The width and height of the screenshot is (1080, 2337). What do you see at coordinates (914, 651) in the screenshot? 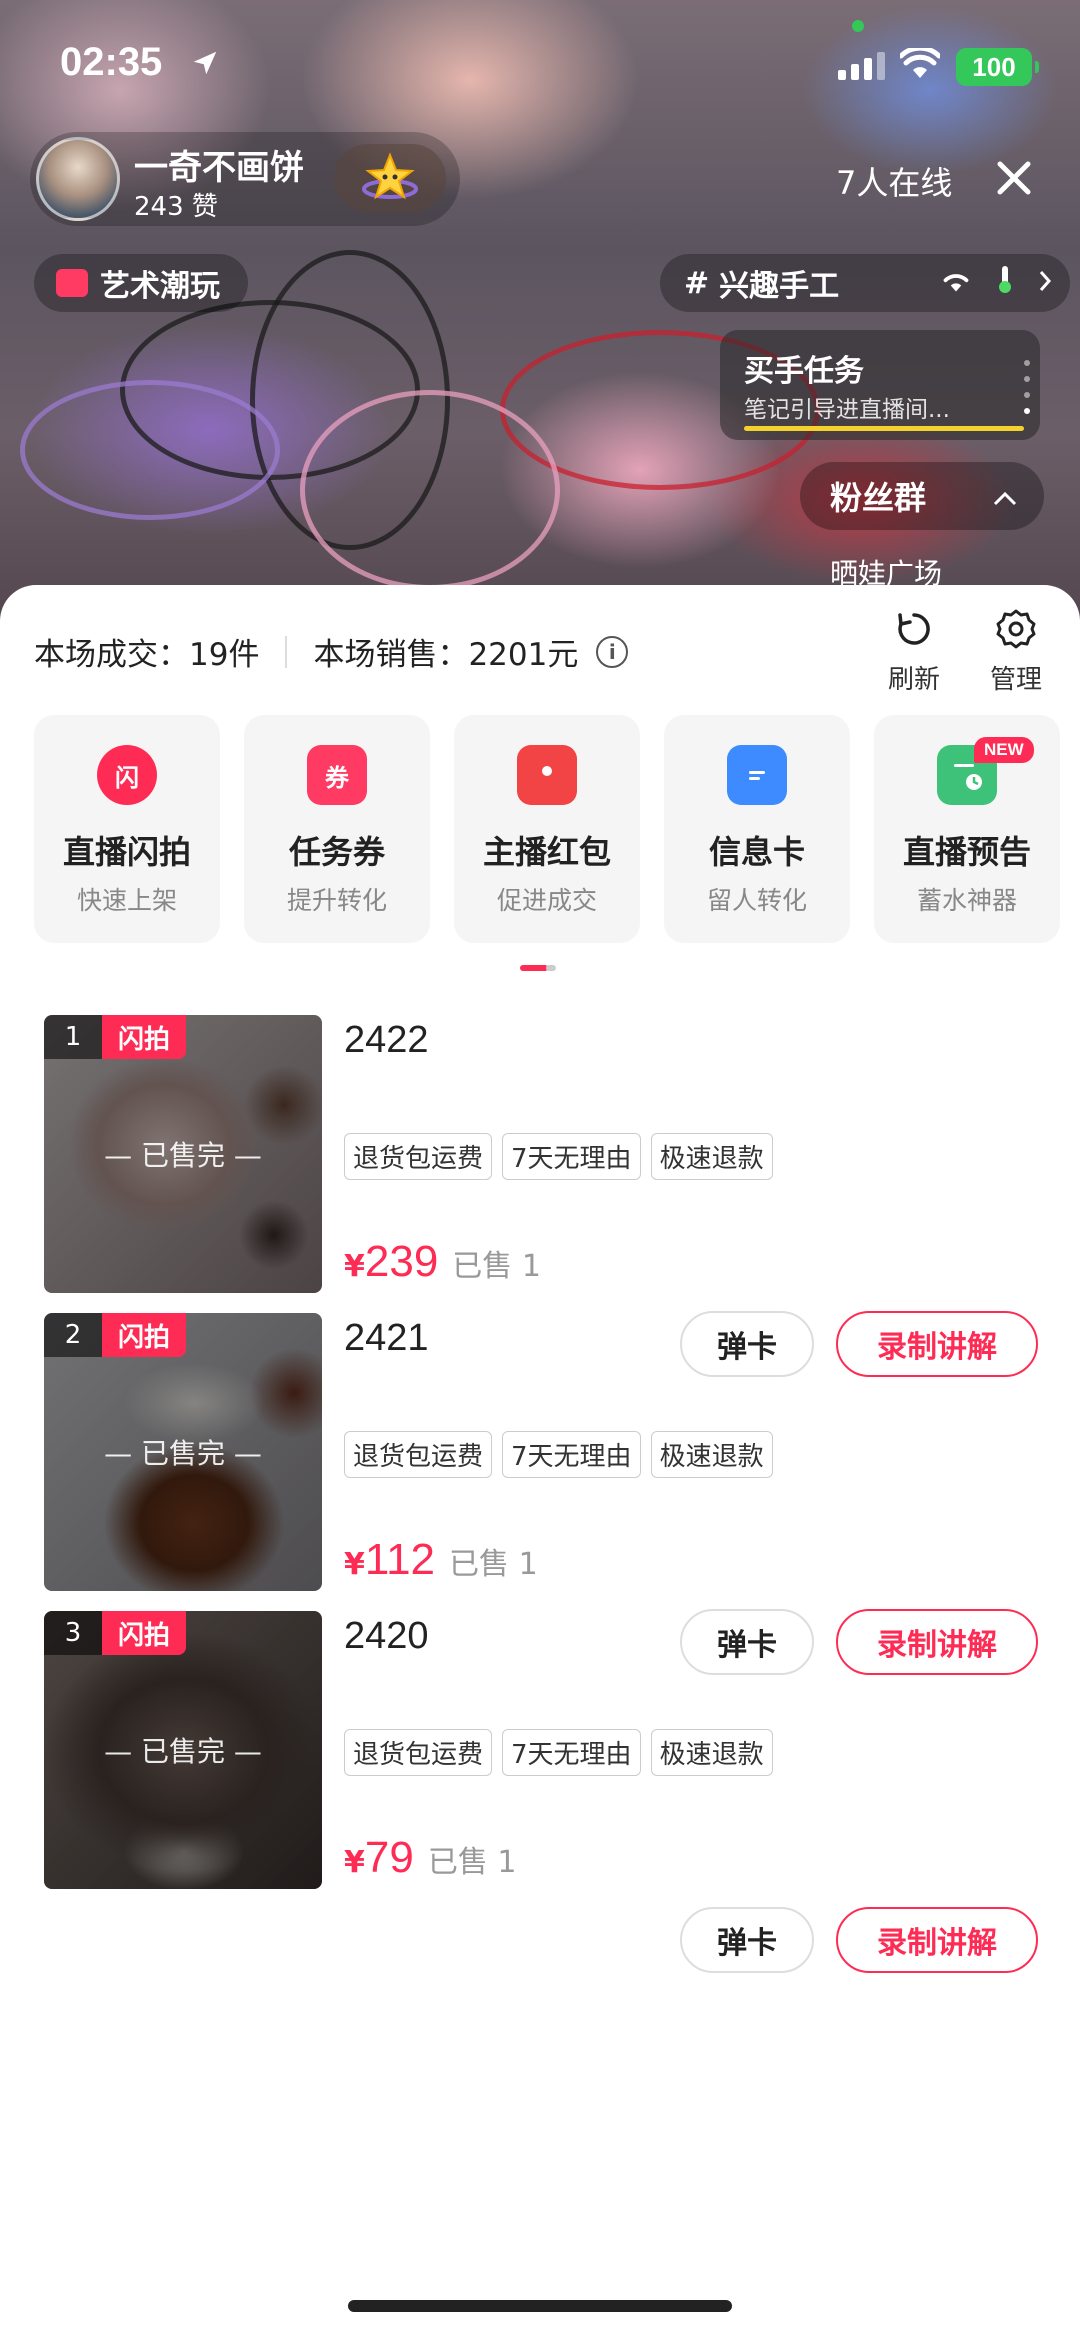
I see `refresh-button: 刷新` at bounding box center [914, 651].